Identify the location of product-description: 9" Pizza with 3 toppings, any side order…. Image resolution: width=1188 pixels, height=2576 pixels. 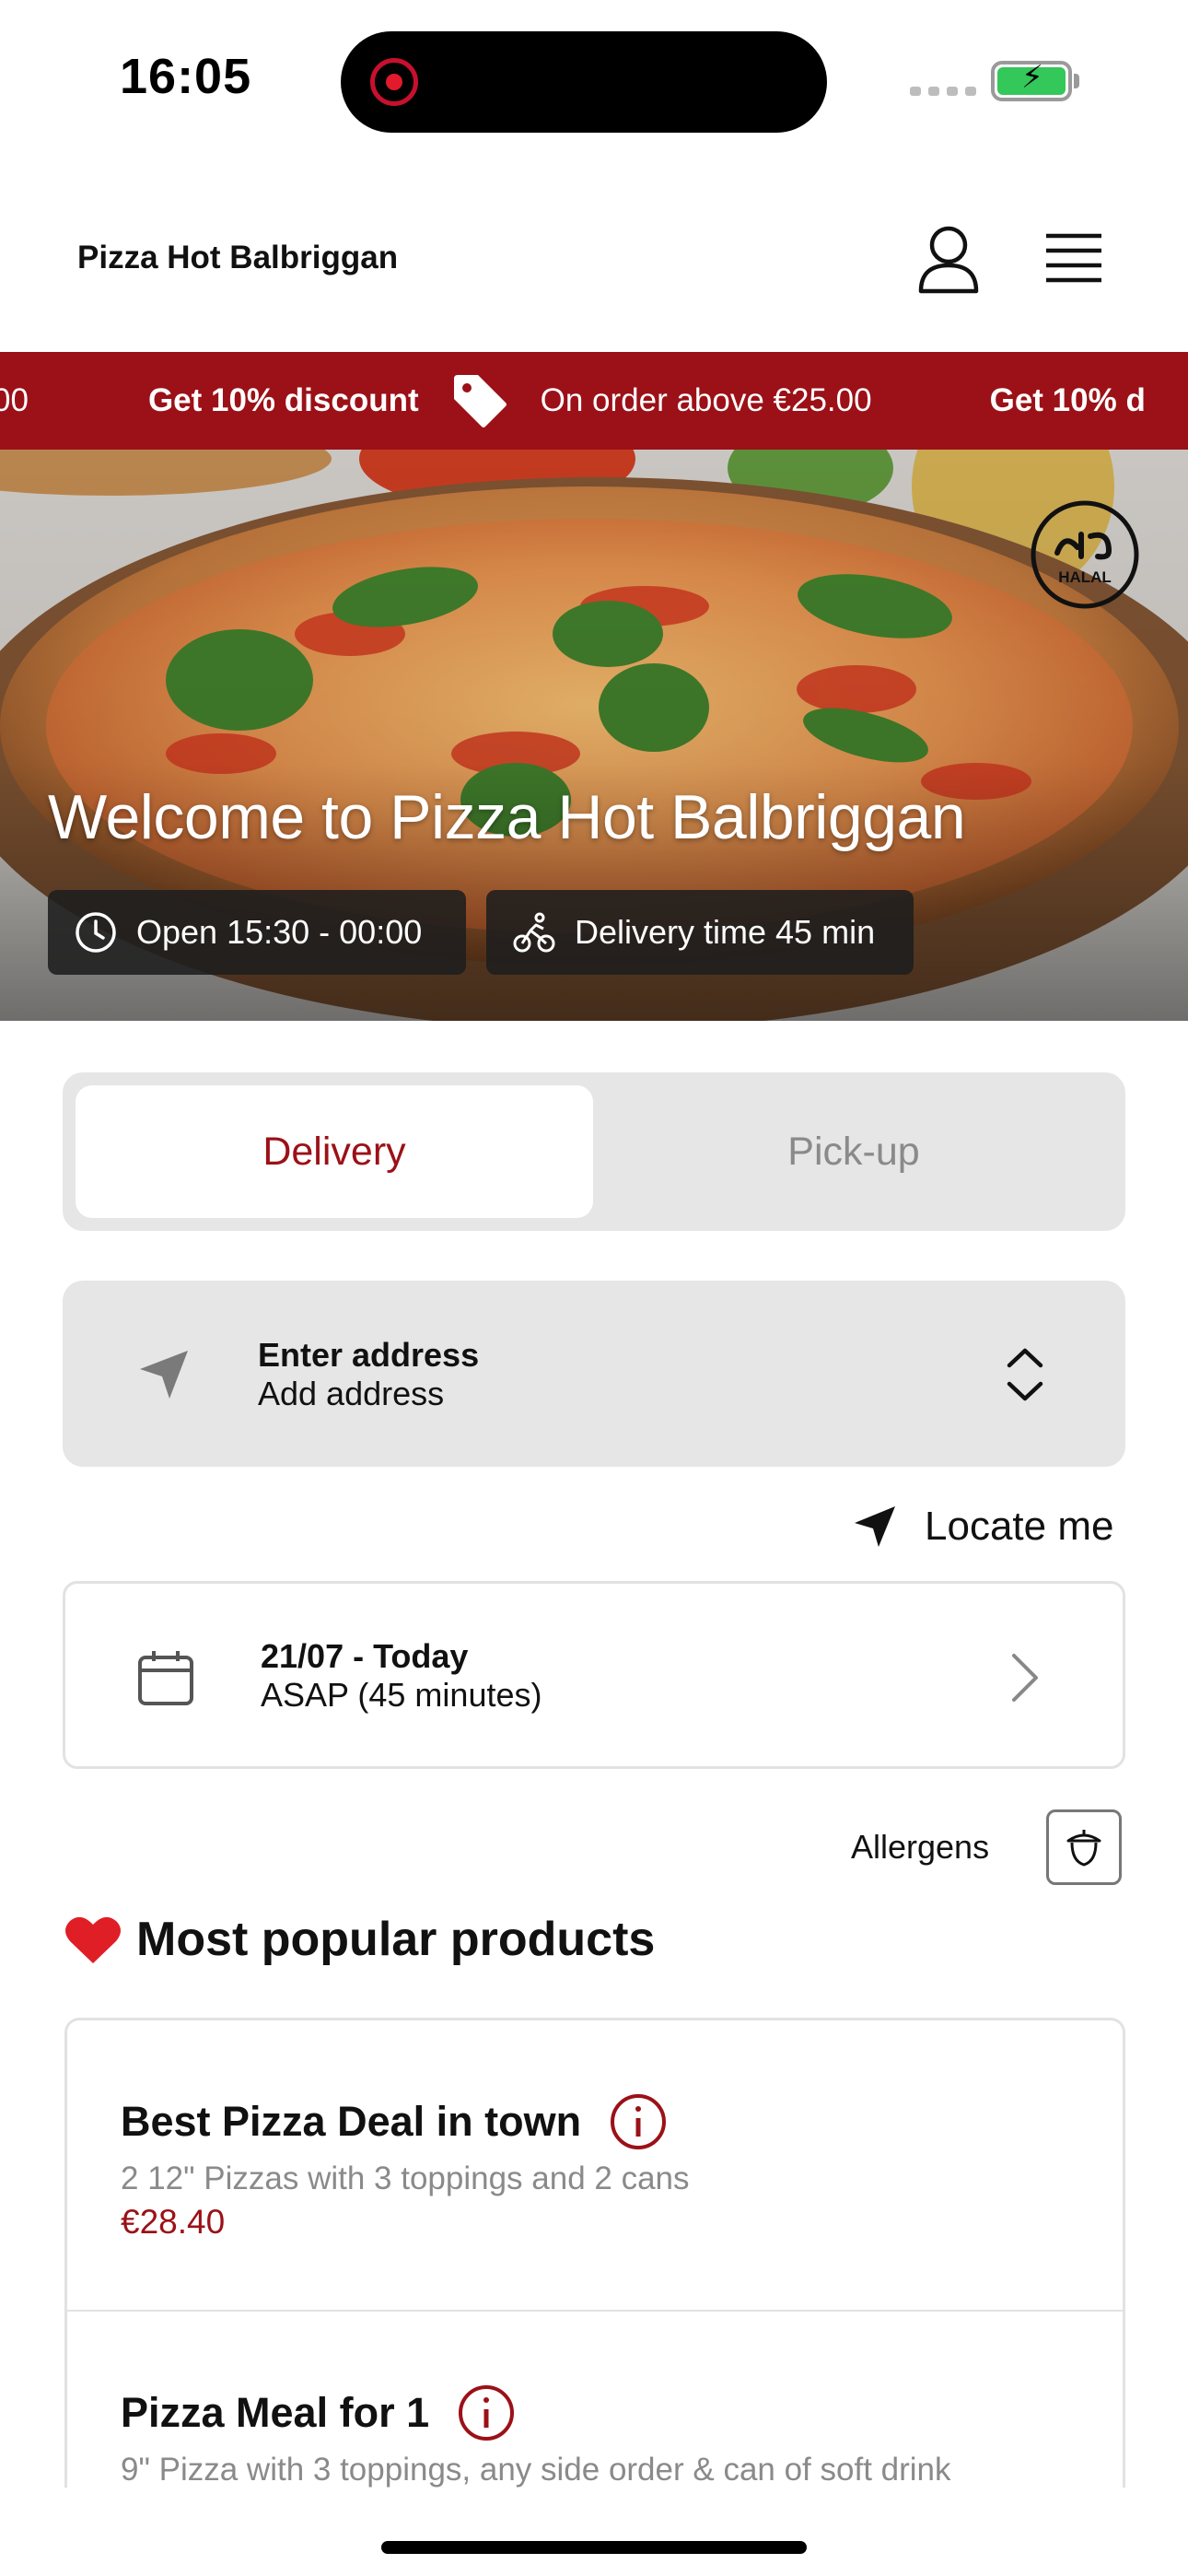
(536, 2470).